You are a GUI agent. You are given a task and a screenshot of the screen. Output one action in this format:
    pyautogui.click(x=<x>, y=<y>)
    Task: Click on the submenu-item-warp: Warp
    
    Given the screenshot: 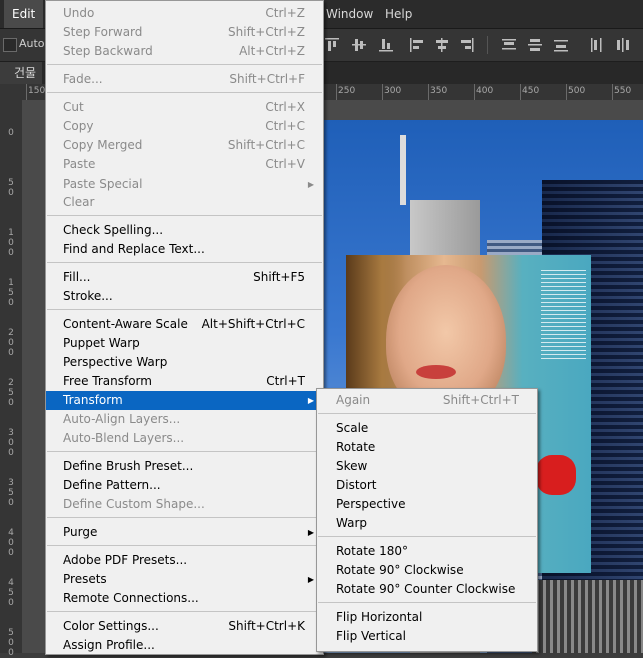 What is the action you would take?
    pyautogui.click(x=427, y=523)
    